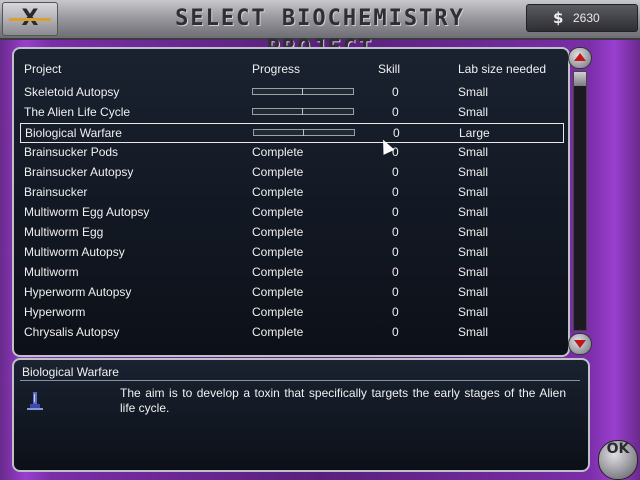  What do you see at coordinates (77, 112) in the screenshot?
I see `project-name: The Alien Life Cycle` at bounding box center [77, 112].